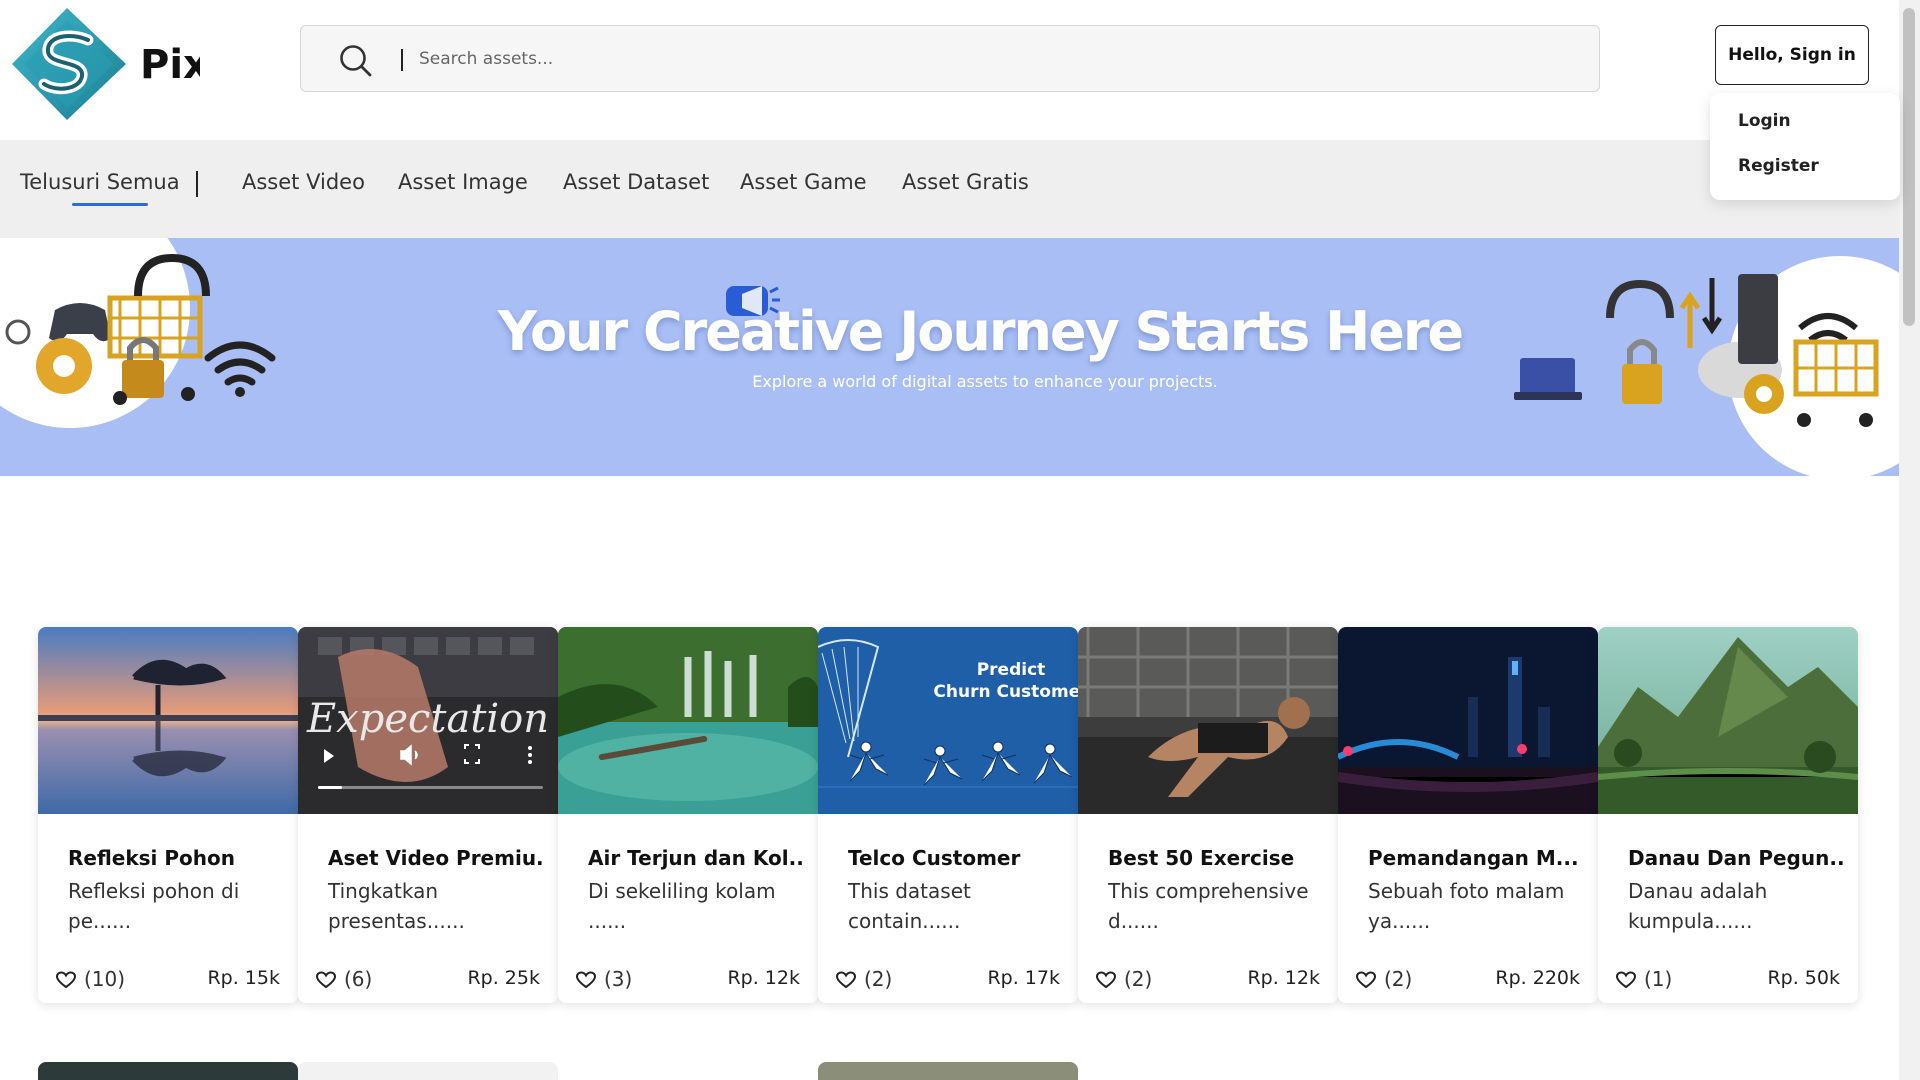 The width and height of the screenshot is (1920, 1080). What do you see at coordinates (1011, 670) in the screenshot?
I see `dataset-overlay-title: Predict` at bounding box center [1011, 670].